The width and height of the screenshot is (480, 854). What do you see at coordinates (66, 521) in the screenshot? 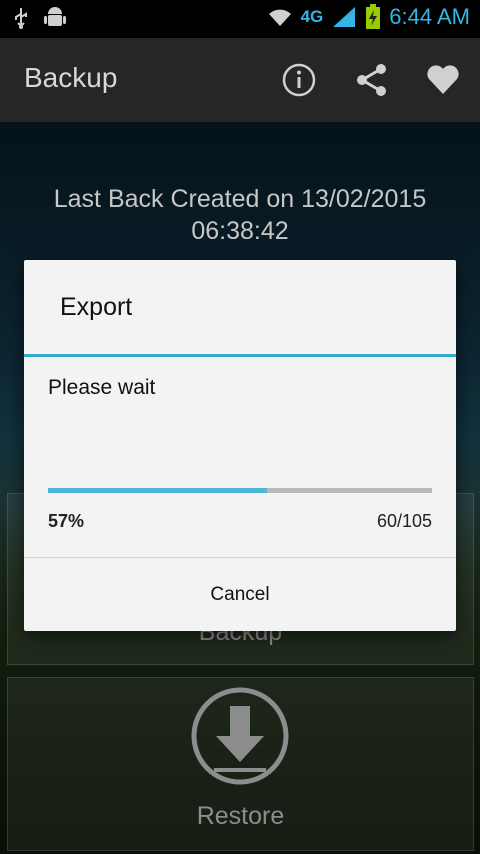
I see `progress-percent: 57%` at bounding box center [66, 521].